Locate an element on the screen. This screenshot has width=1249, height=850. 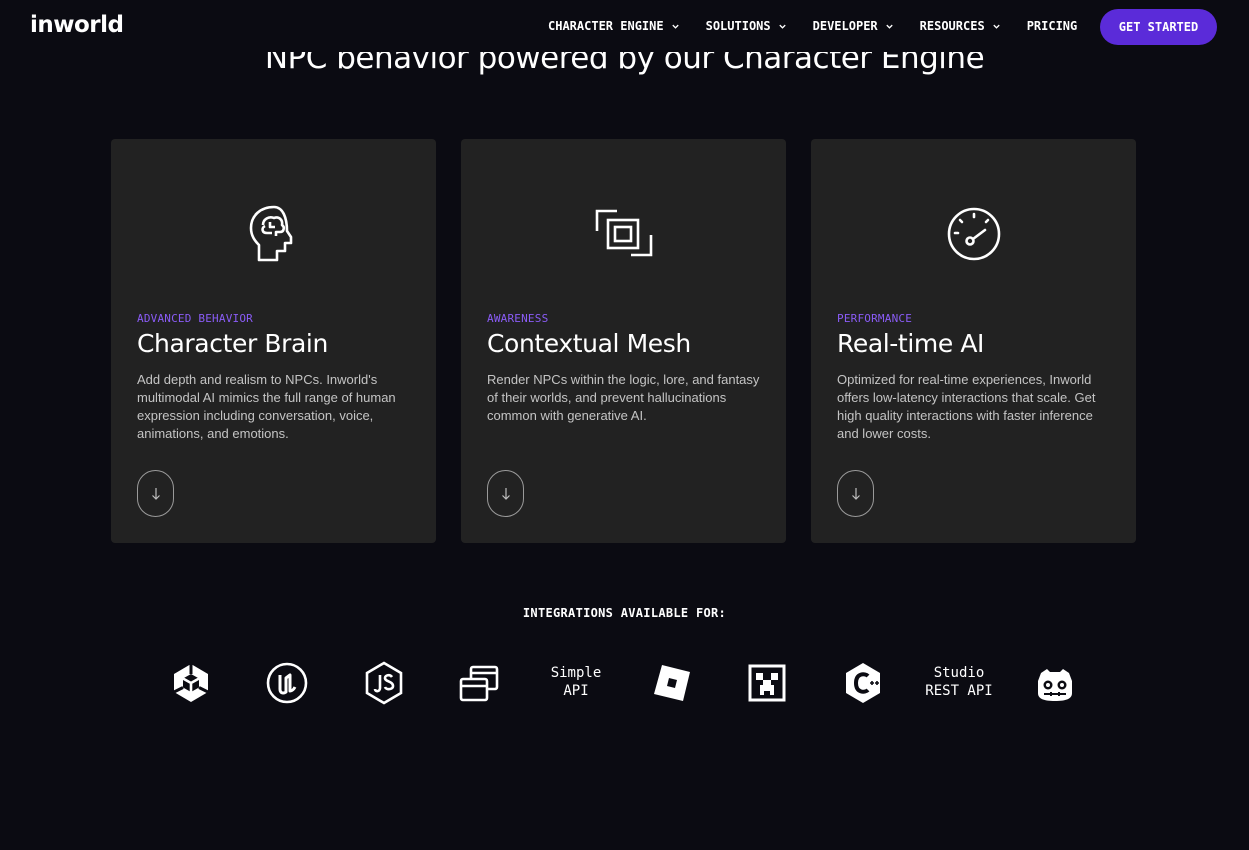
minecraft-logo is located at coordinates (767, 683).